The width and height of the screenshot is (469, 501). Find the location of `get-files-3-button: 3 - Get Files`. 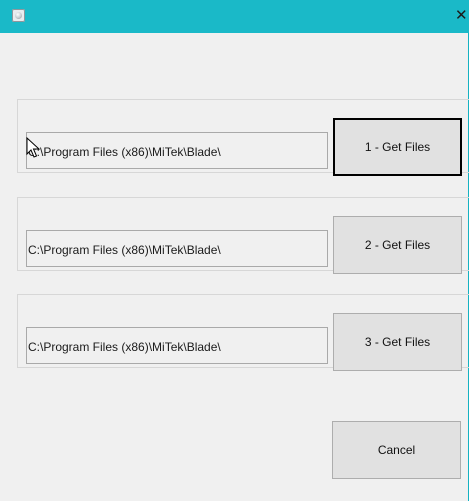

get-files-3-button: 3 - Get Files is located at coordinates (397, 342).